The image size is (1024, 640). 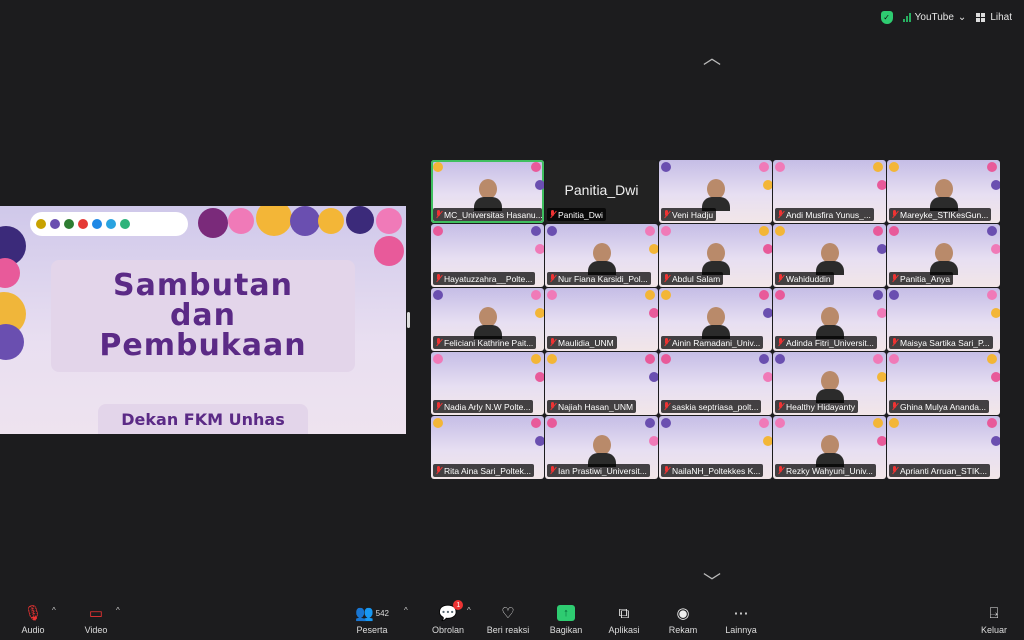 I want to click on participant-name-label: Abdul Salam, so click(x=692, y=278).